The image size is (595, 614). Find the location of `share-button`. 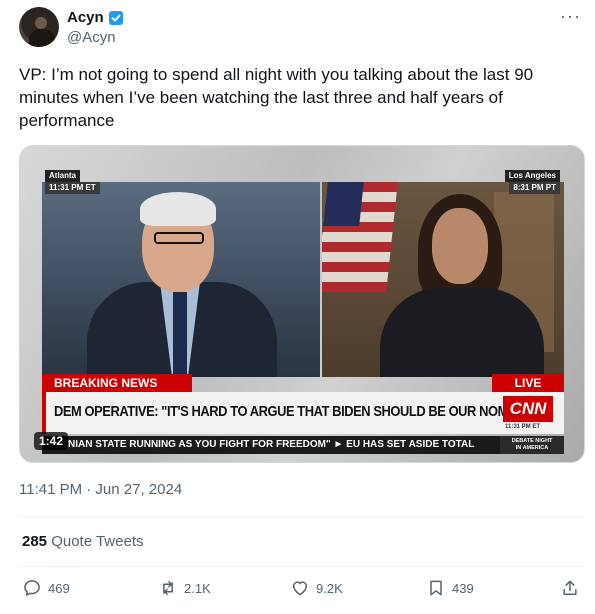

share-button is located at coordinates (570, 588).